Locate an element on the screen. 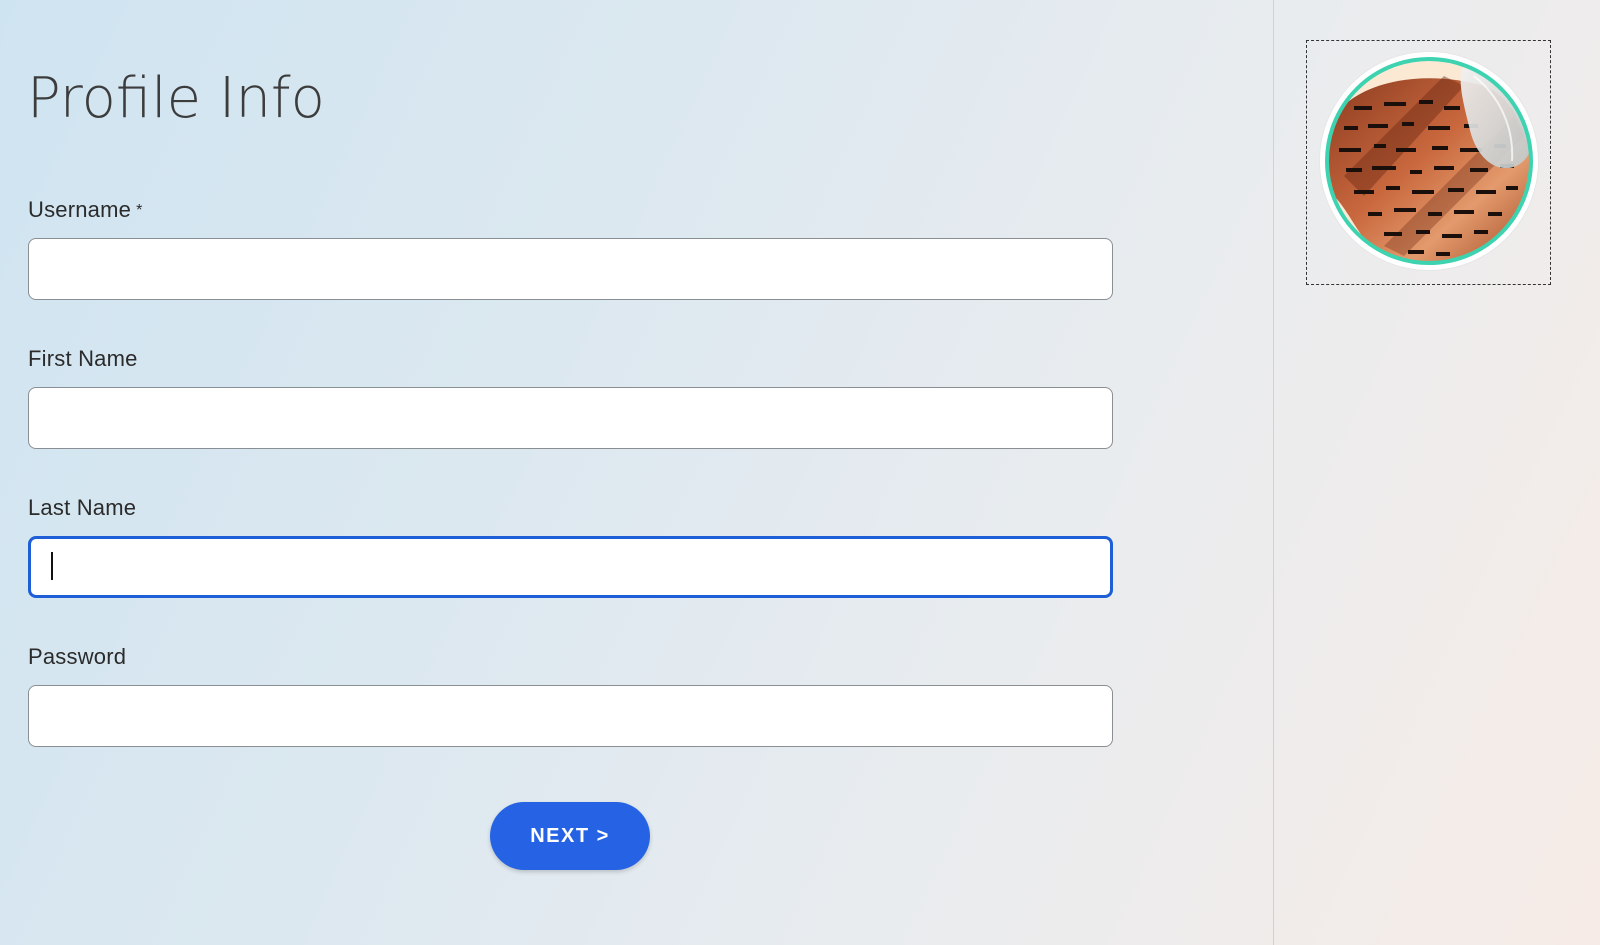 This screenshot has height=945, width=1600. last-name-label: Last Name is located at coordinates (82, 507).